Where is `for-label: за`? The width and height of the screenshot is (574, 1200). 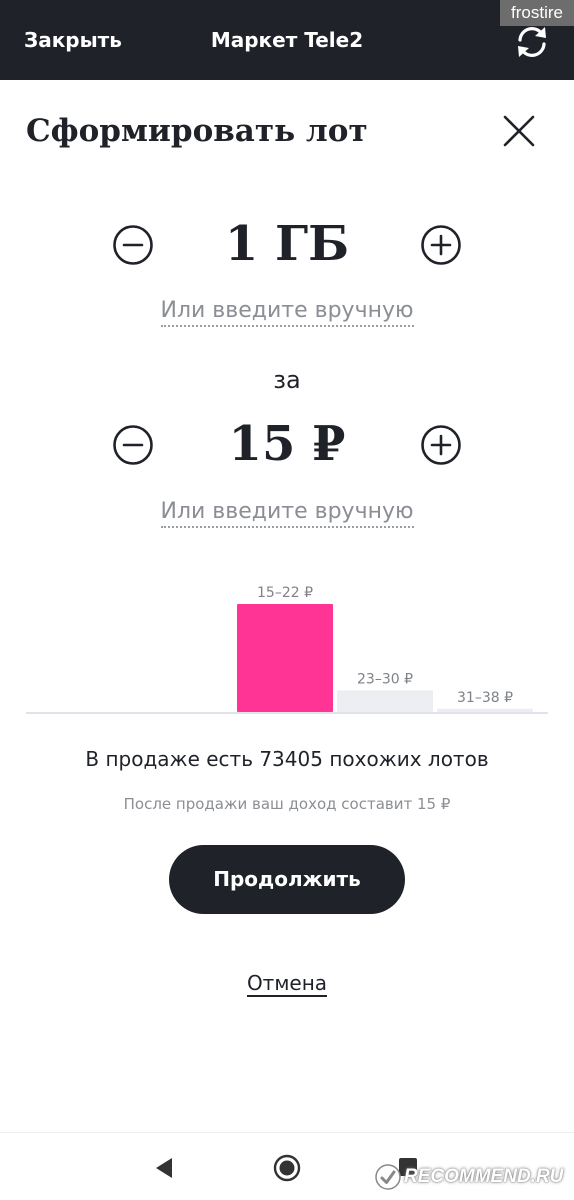
for-label: за is located at coordinates (287, 380).